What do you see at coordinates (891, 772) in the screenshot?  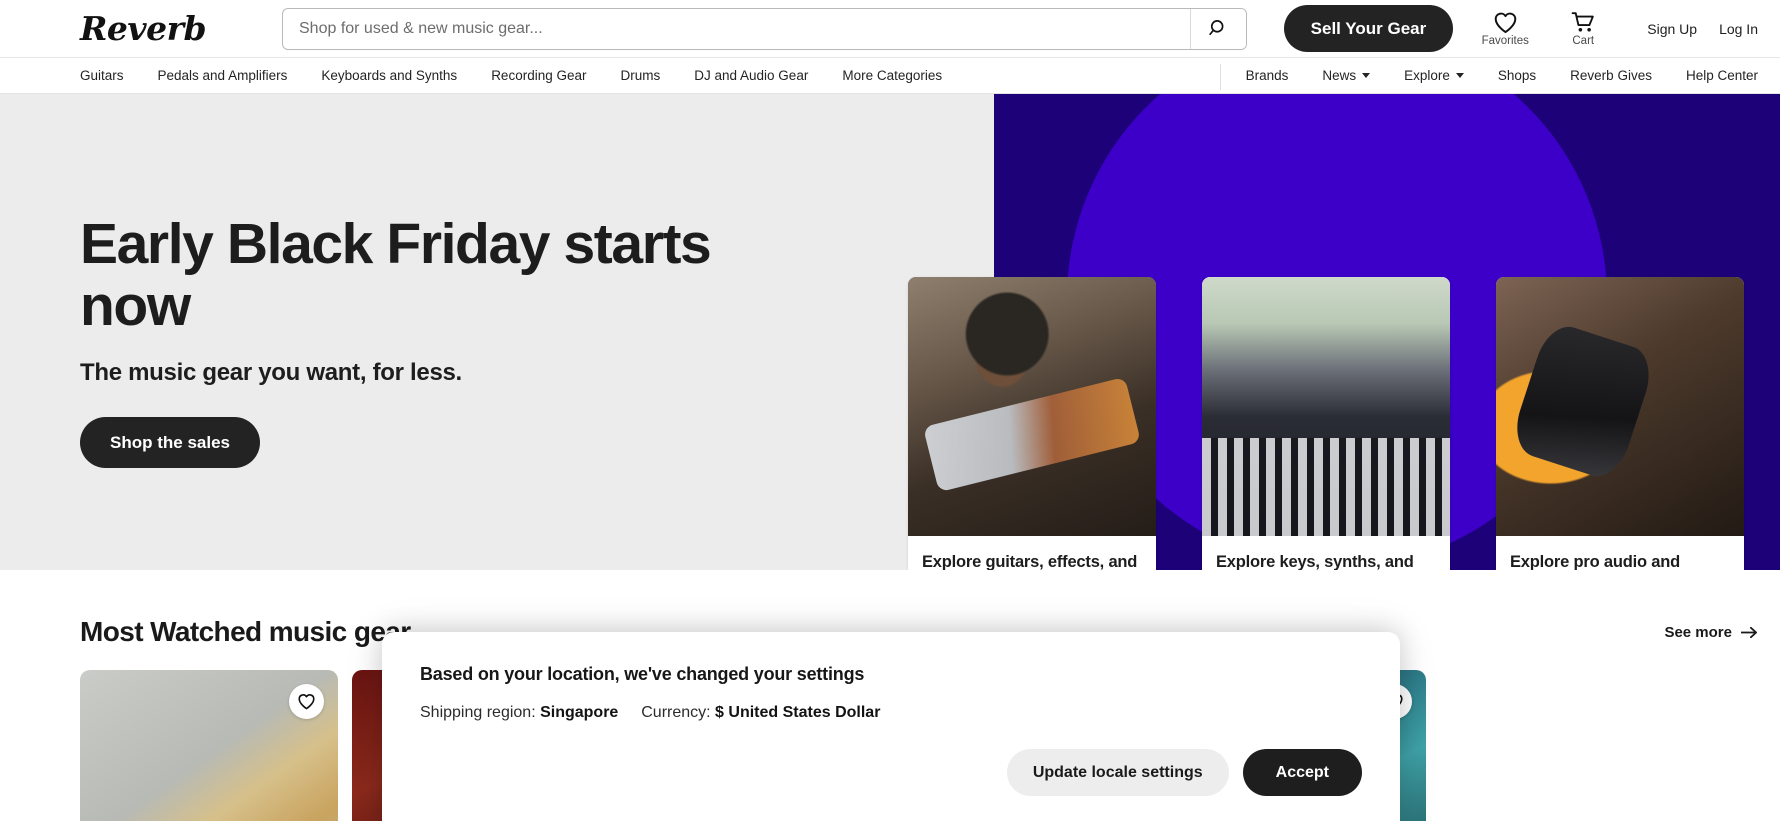 I see `dialog-actions: Update locale settings Accept` at bounding box center [891, 772].